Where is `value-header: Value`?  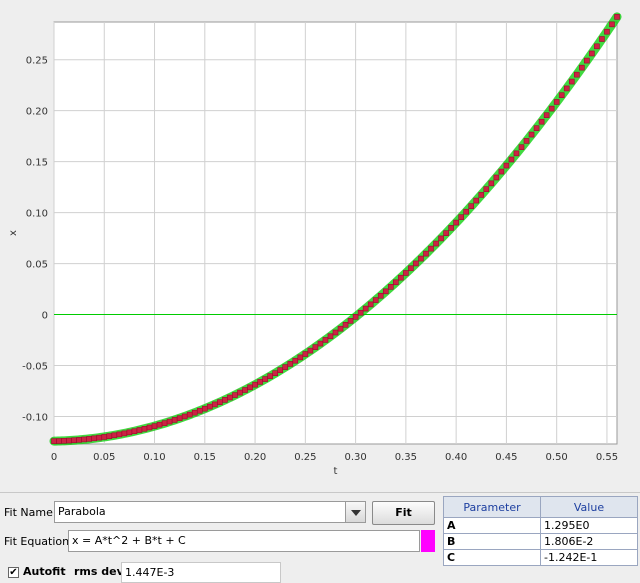 value-header: Value is located at coordinates (589, 507).